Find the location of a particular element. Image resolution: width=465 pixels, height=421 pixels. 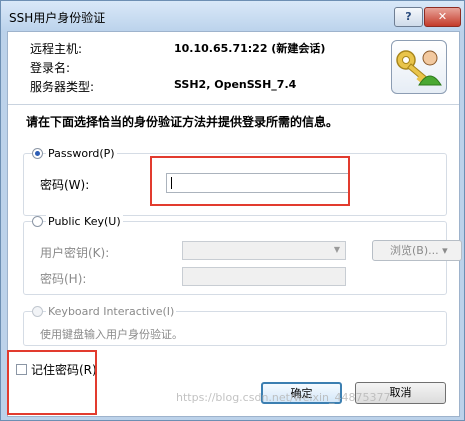

instruction-text: 请在下面选择恰当的身份验证方法并提供登录所需的信息。 is located at coordinates (182, 122).